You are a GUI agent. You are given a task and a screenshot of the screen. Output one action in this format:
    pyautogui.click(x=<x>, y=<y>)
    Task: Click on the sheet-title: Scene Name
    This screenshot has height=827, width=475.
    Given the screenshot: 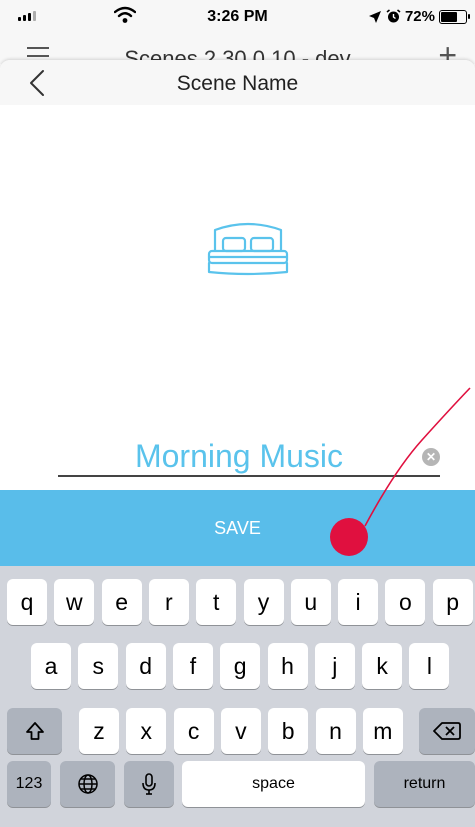 What is the action you would take?
    pyautogui.click(x=237, y=83)
    